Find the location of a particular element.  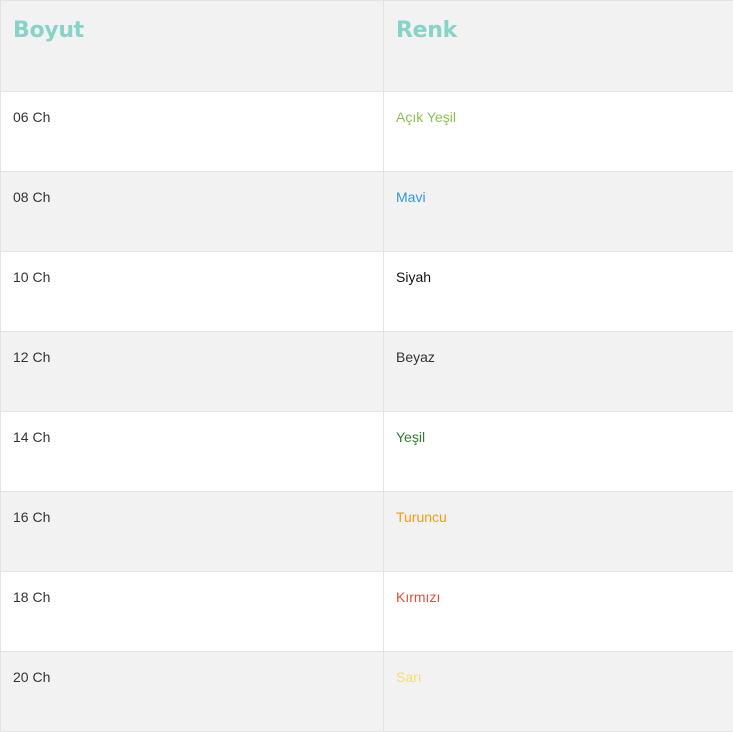

color-cell: Turuncu is located at coordinates (558, 531).